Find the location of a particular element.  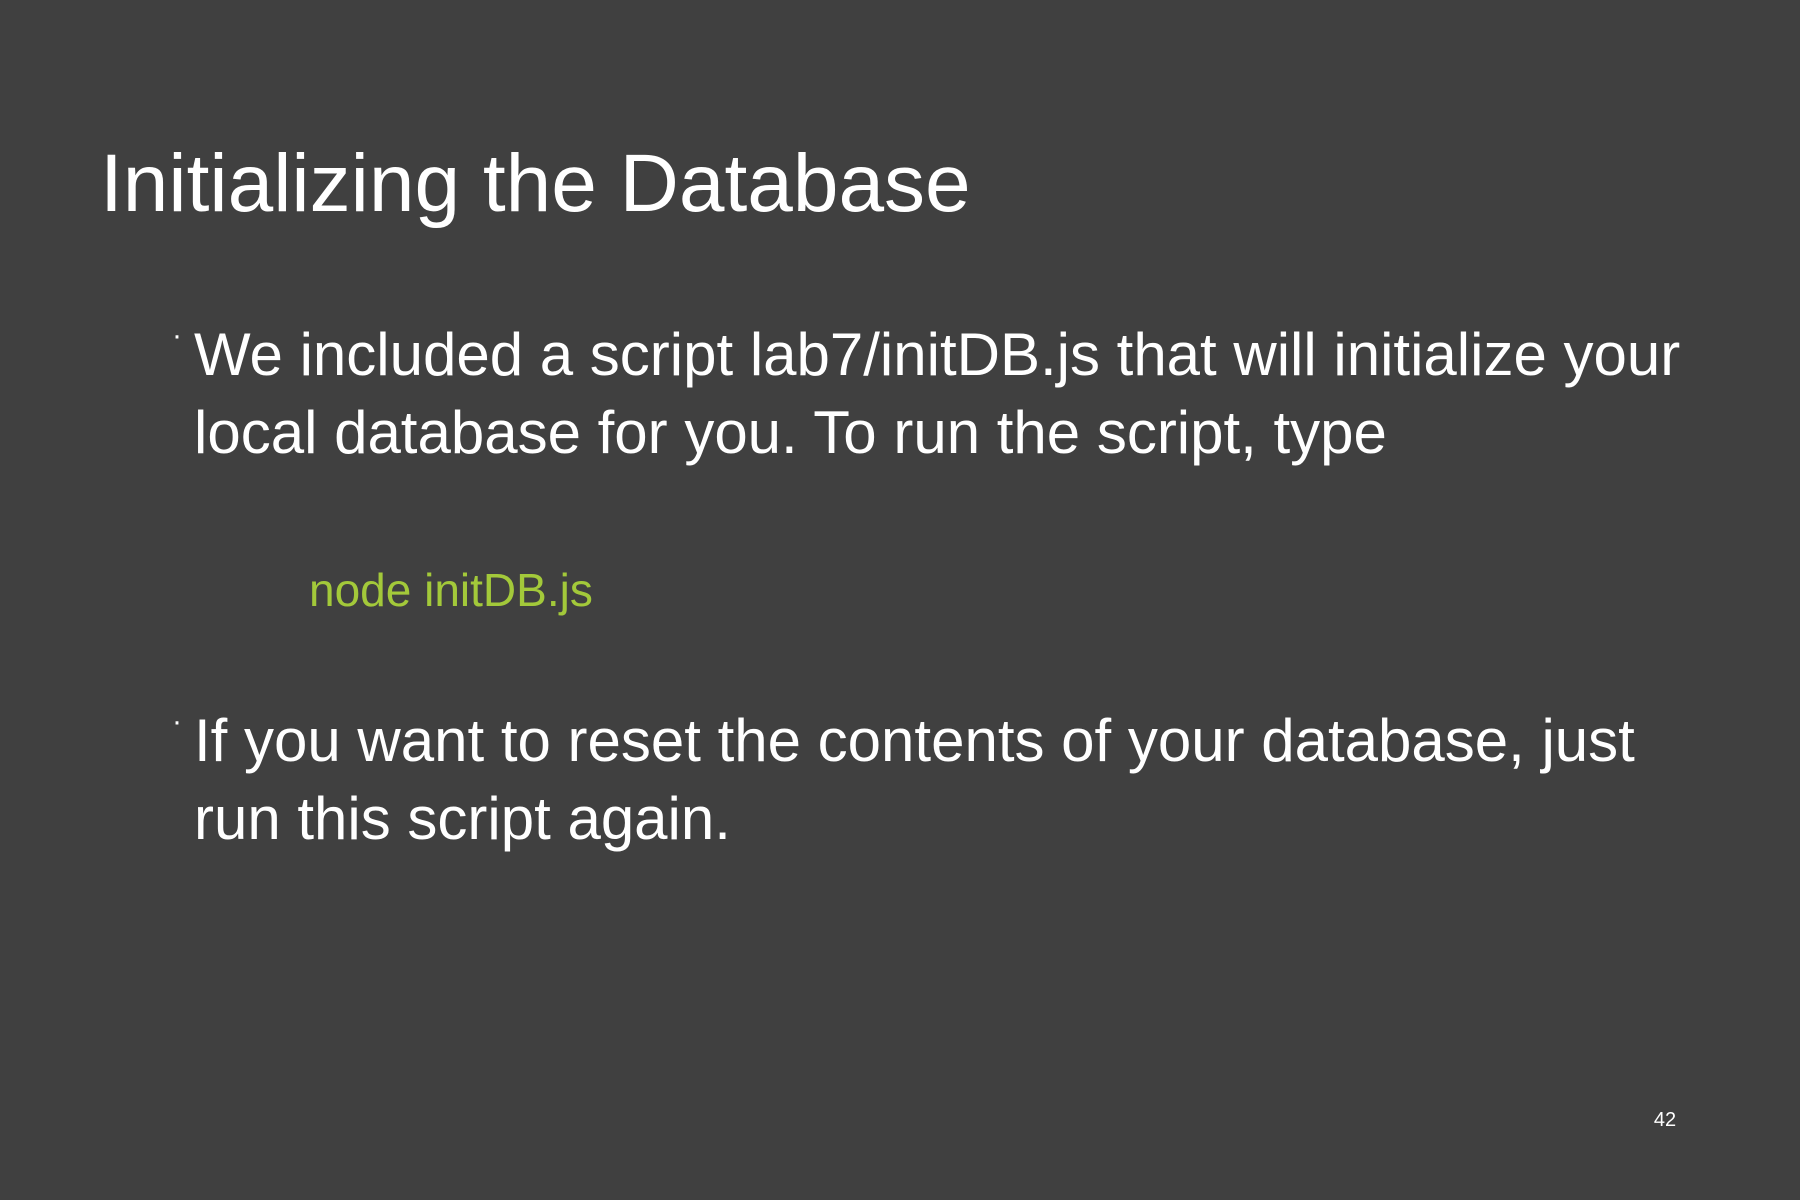

slide-title: Initializing the Database is located at coordinates (535, 183).